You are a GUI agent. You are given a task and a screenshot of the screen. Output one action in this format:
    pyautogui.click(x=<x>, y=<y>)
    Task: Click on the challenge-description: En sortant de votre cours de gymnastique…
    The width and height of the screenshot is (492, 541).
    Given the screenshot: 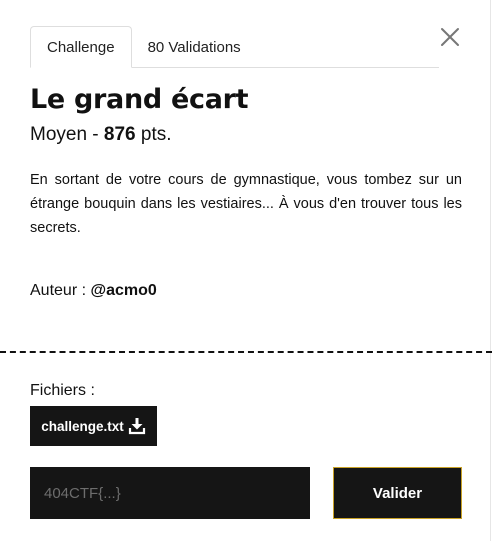 What is the action you would take?
    pyautogui.click(x=246, y=204)
    